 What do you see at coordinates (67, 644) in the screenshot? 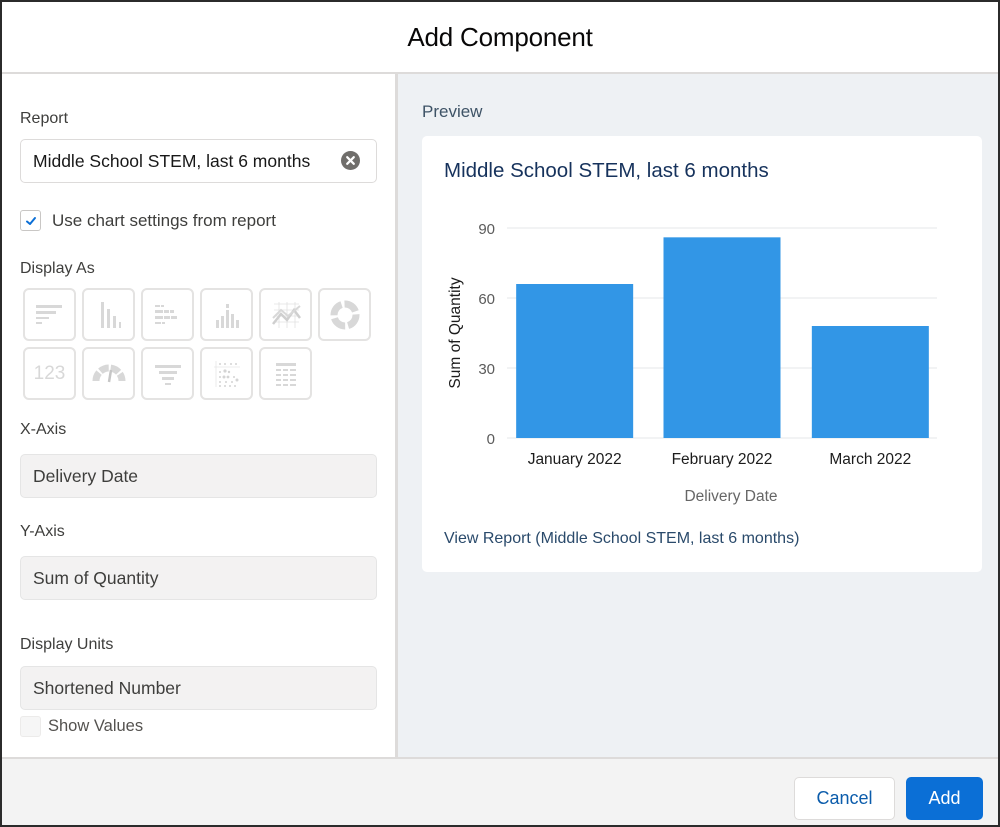
I see `display-units-label: Display Units` at bounding box center [67, 644].